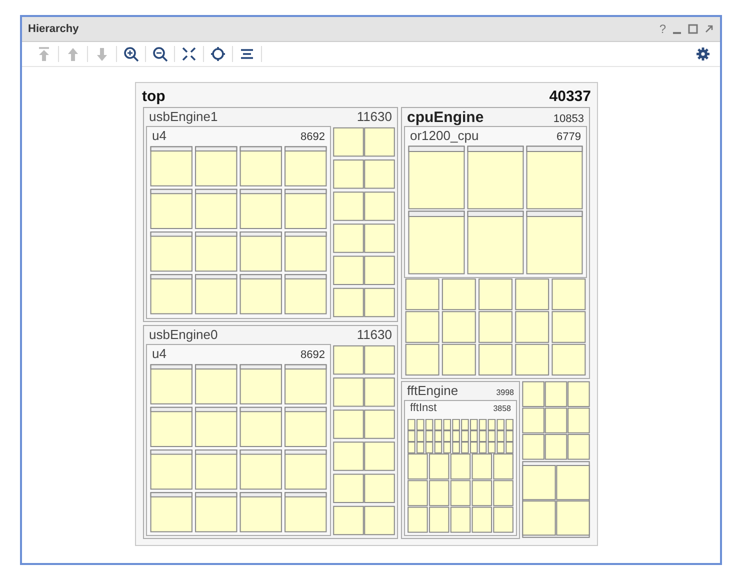 The image size is (729, 579). I want to click on restore-icon, so click(709, 29).